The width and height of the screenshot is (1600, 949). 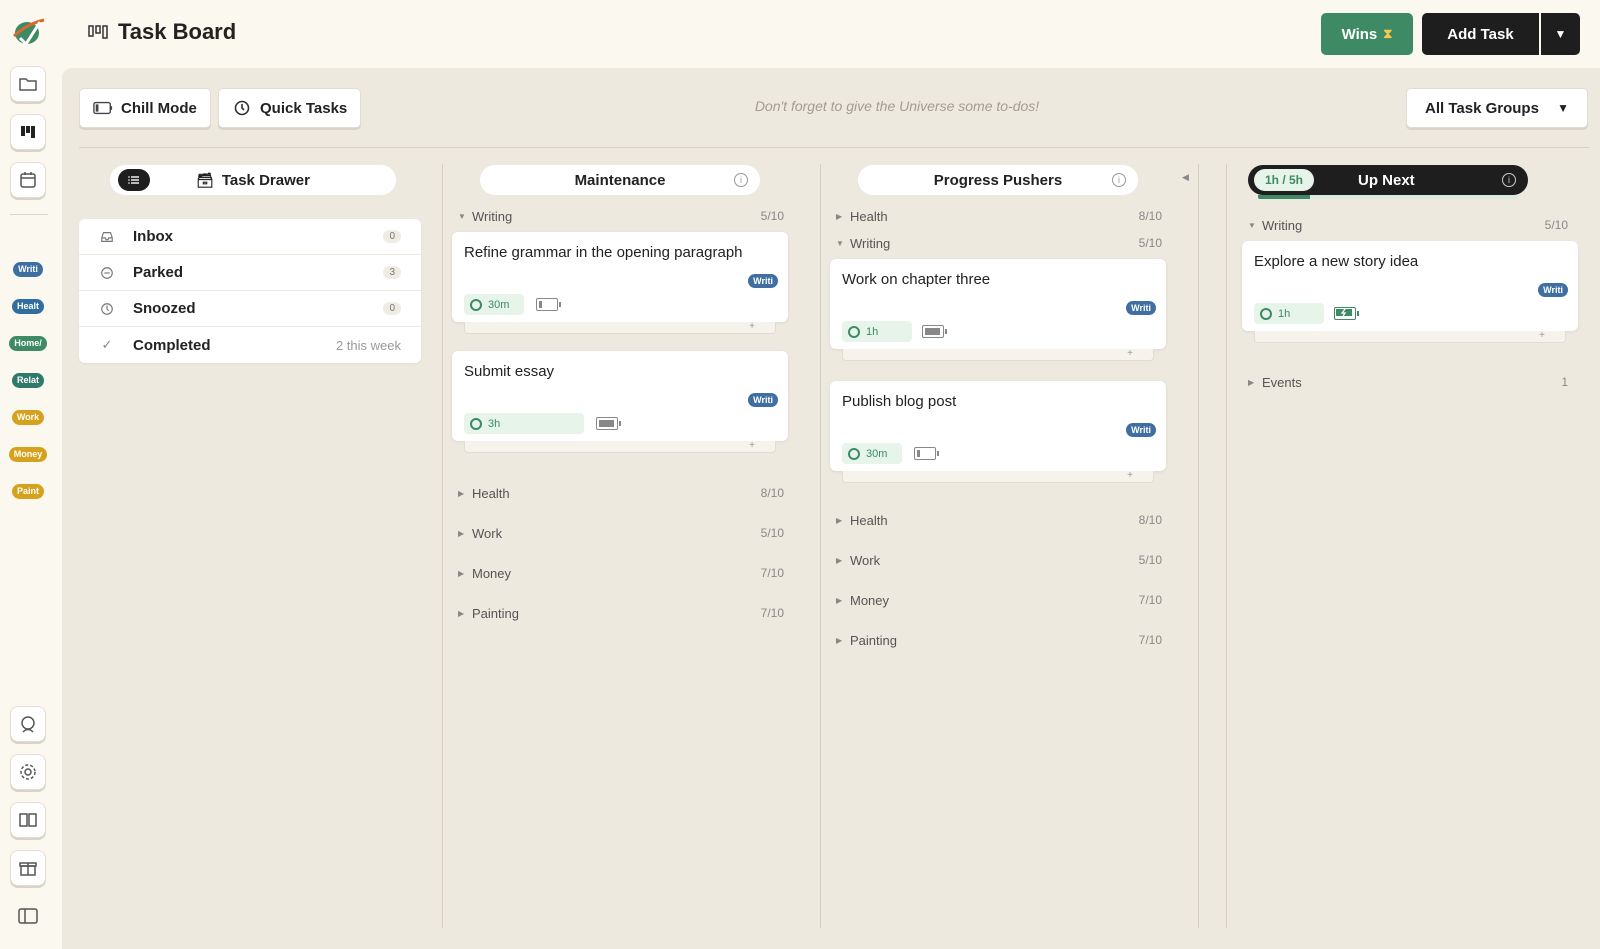 I want to click on capacity-progress-fill, so click(x=1284, y=197).